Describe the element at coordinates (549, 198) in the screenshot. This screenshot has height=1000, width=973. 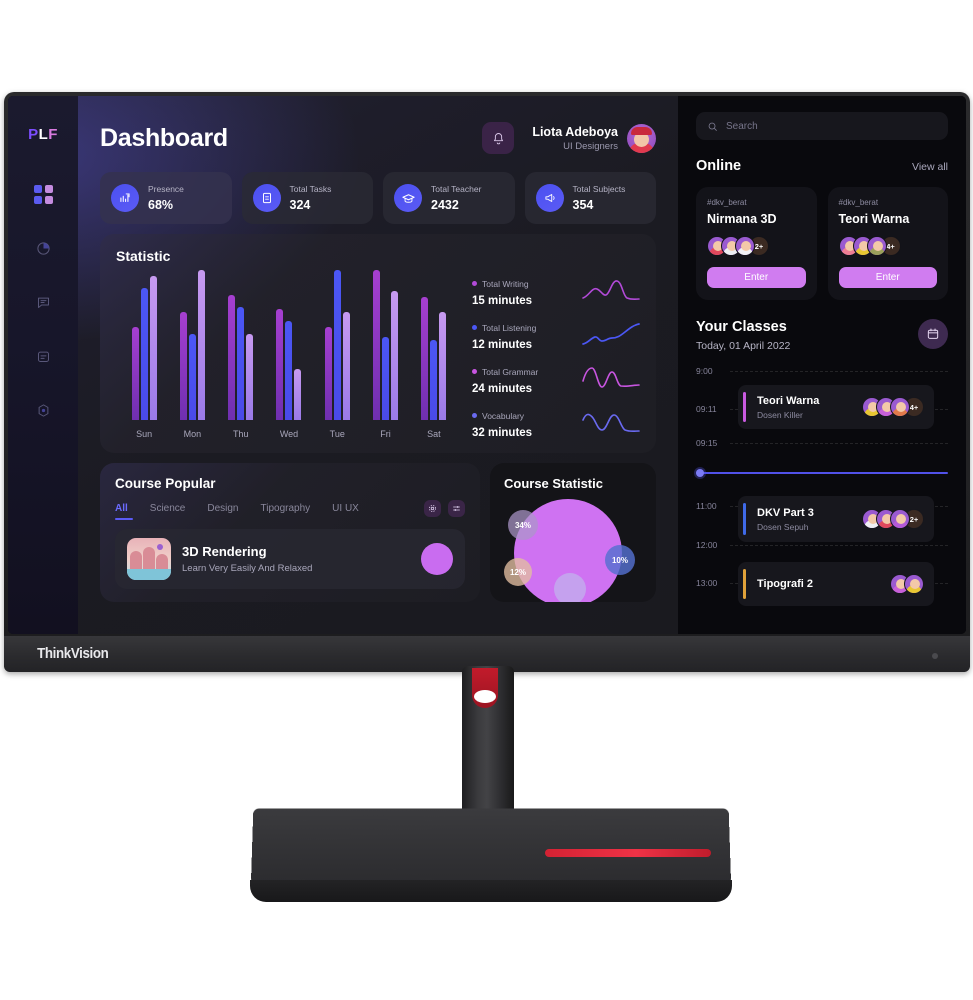
I see `megaphone-icon` at that location.